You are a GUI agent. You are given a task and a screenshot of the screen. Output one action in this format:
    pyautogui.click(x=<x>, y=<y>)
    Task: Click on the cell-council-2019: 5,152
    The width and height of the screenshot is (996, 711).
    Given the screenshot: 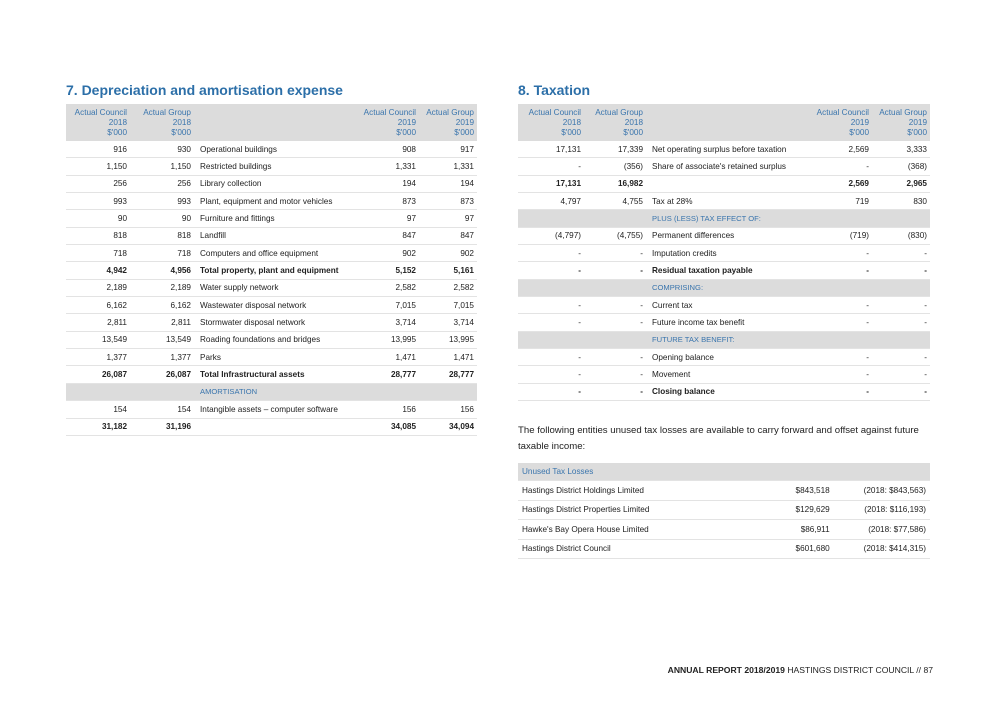 What is the action you would take?
    pyautogui.click(x=387, y=270)
    